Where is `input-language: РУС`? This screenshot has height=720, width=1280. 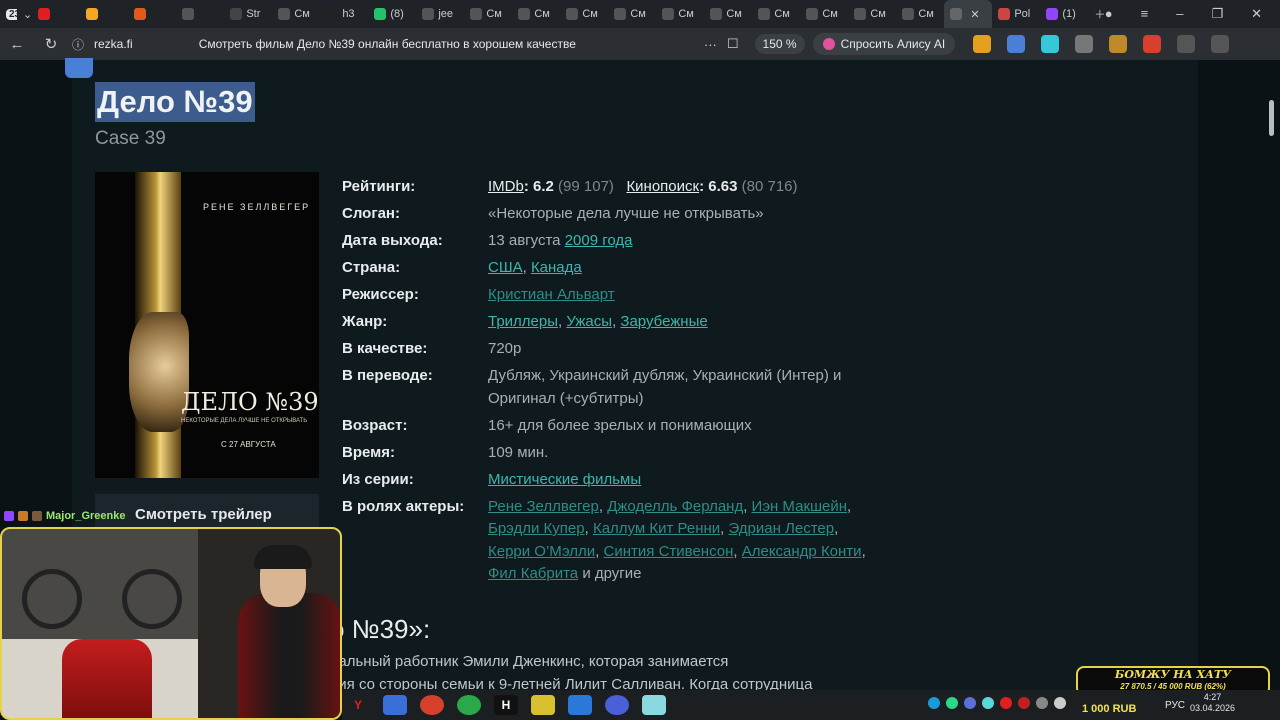 input-language: РУС is located at coordinates (1175, 705).